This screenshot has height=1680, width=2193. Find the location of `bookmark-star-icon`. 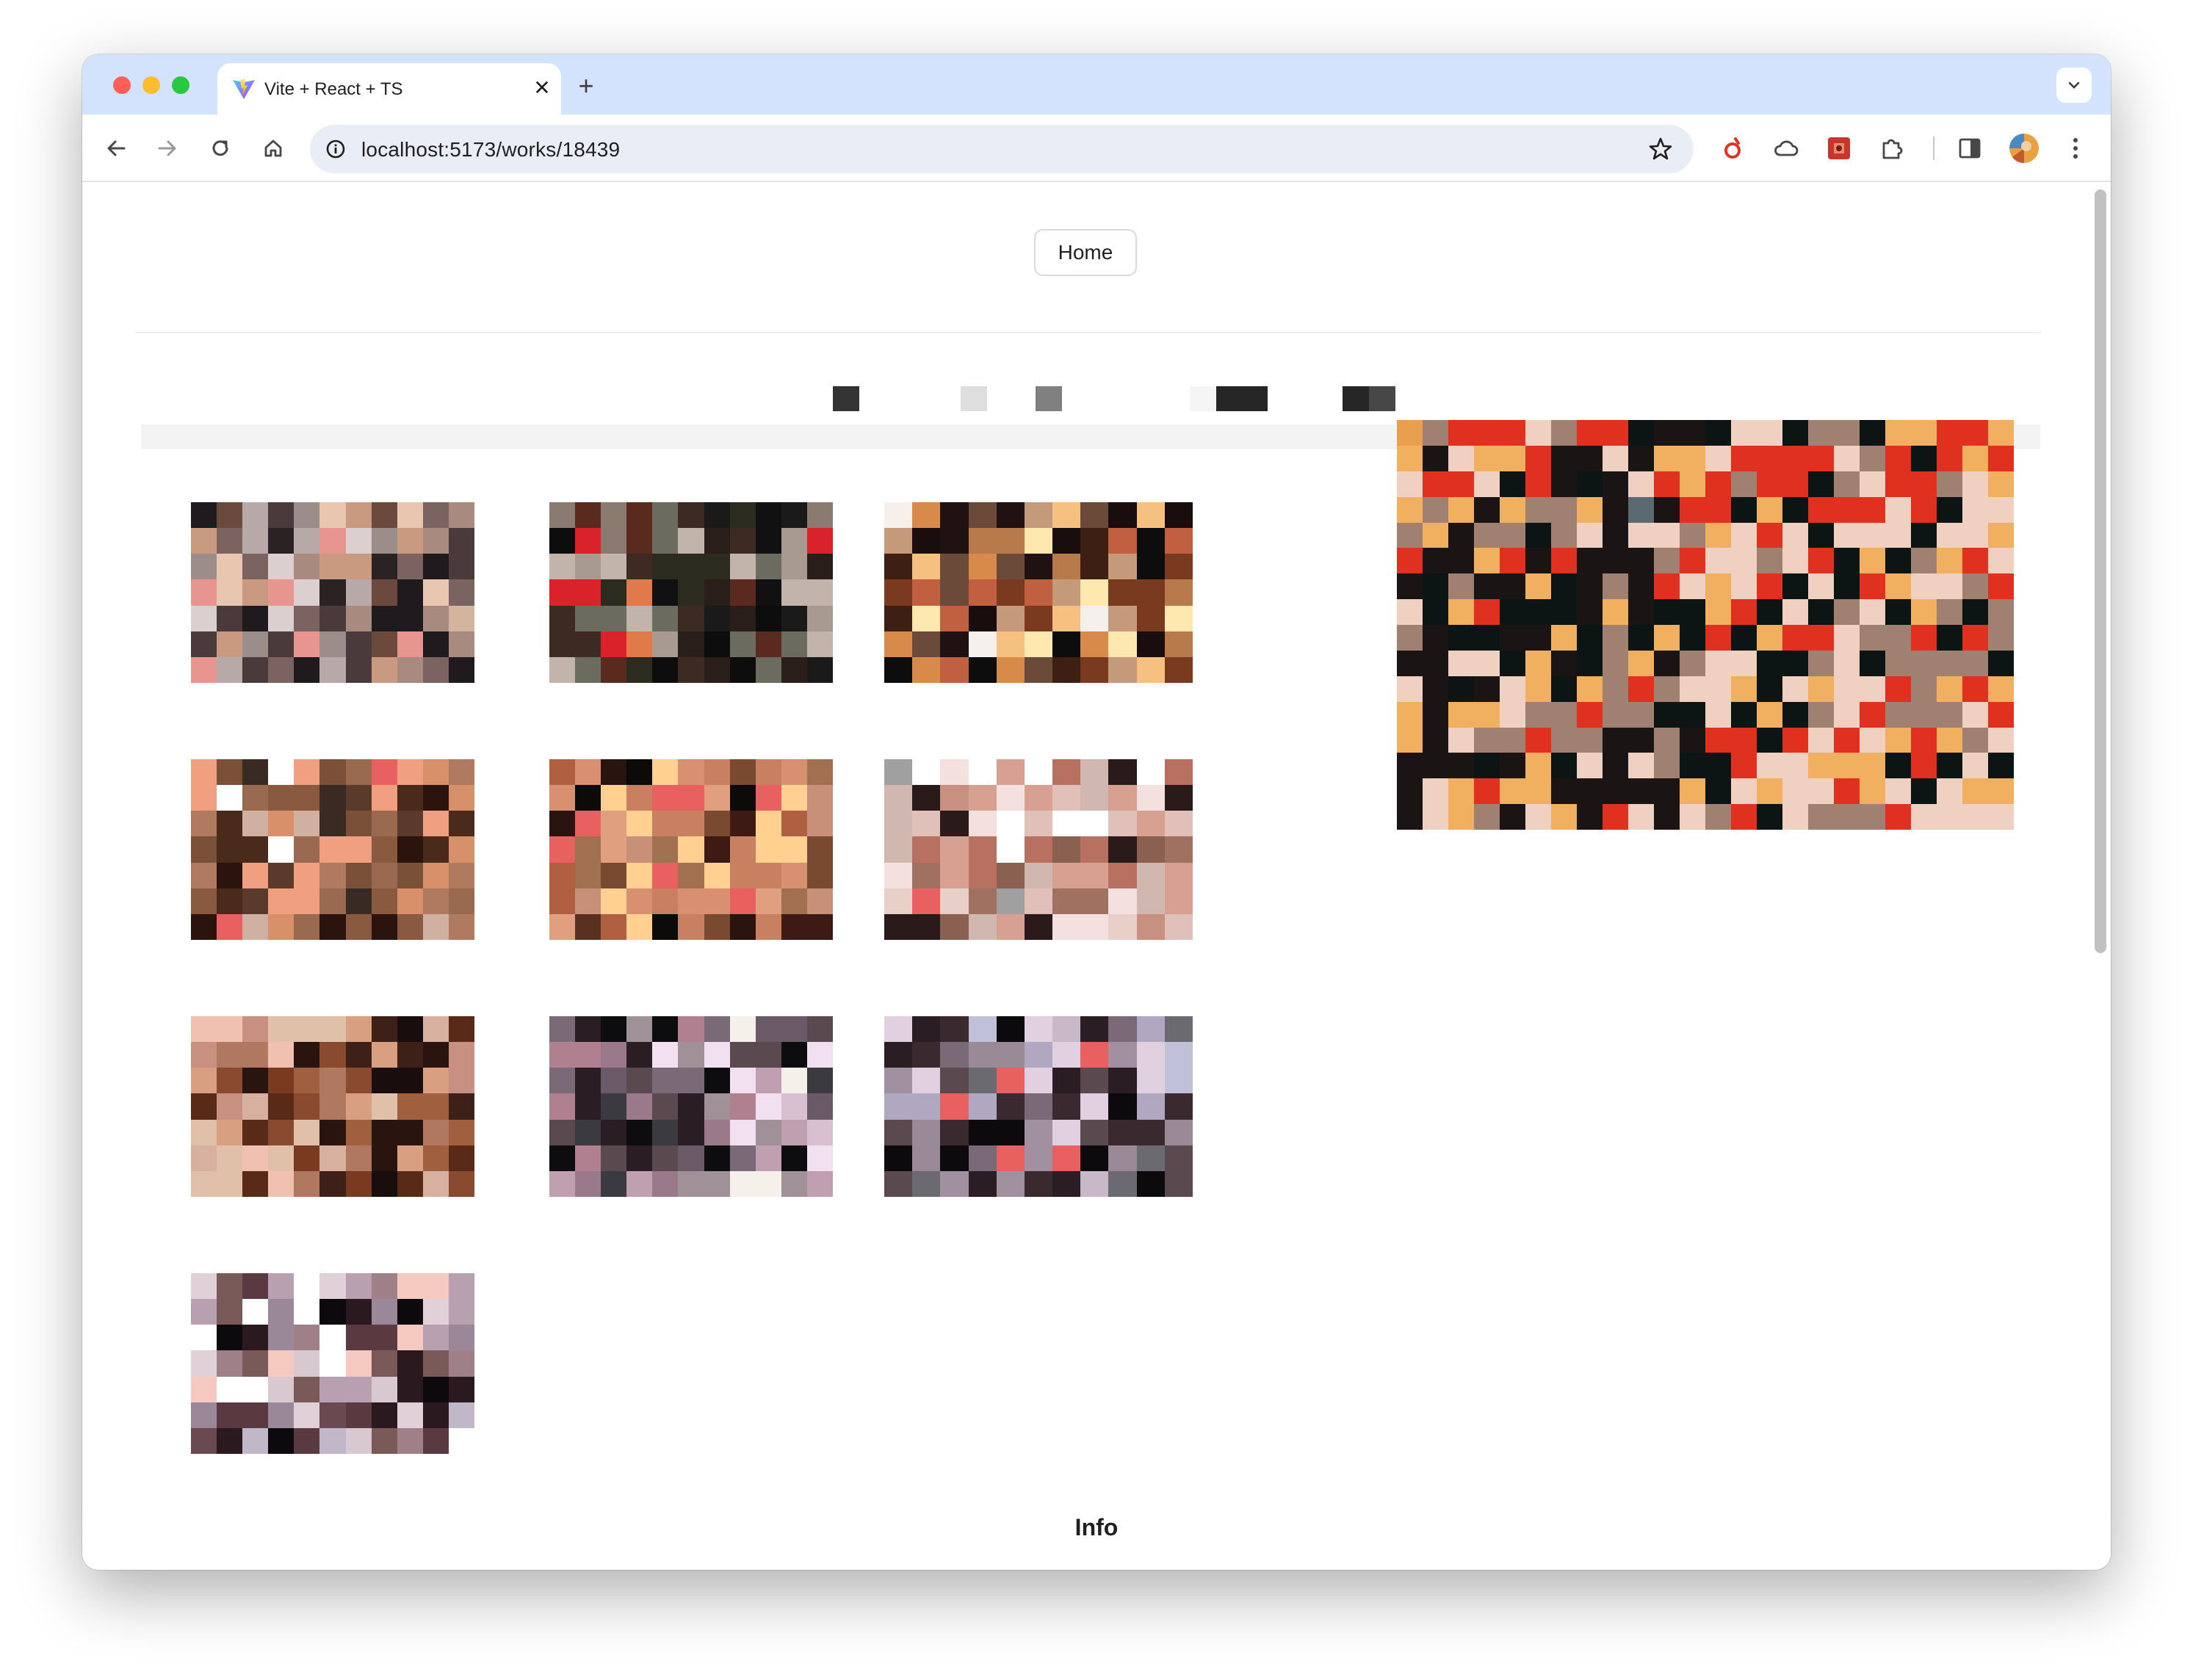

bookmark-star-icon is located at coordinates (1660, 149).